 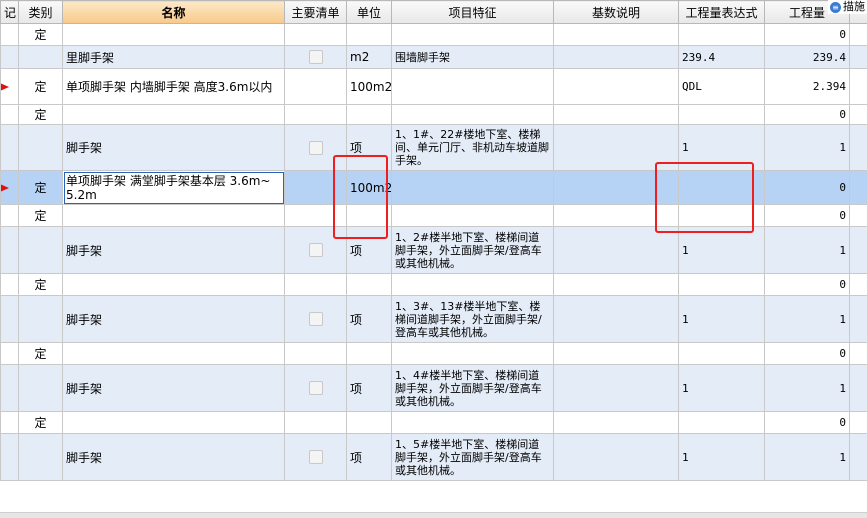 I want to click on col-header-main: 主要清单, so click(x=315, y=12).